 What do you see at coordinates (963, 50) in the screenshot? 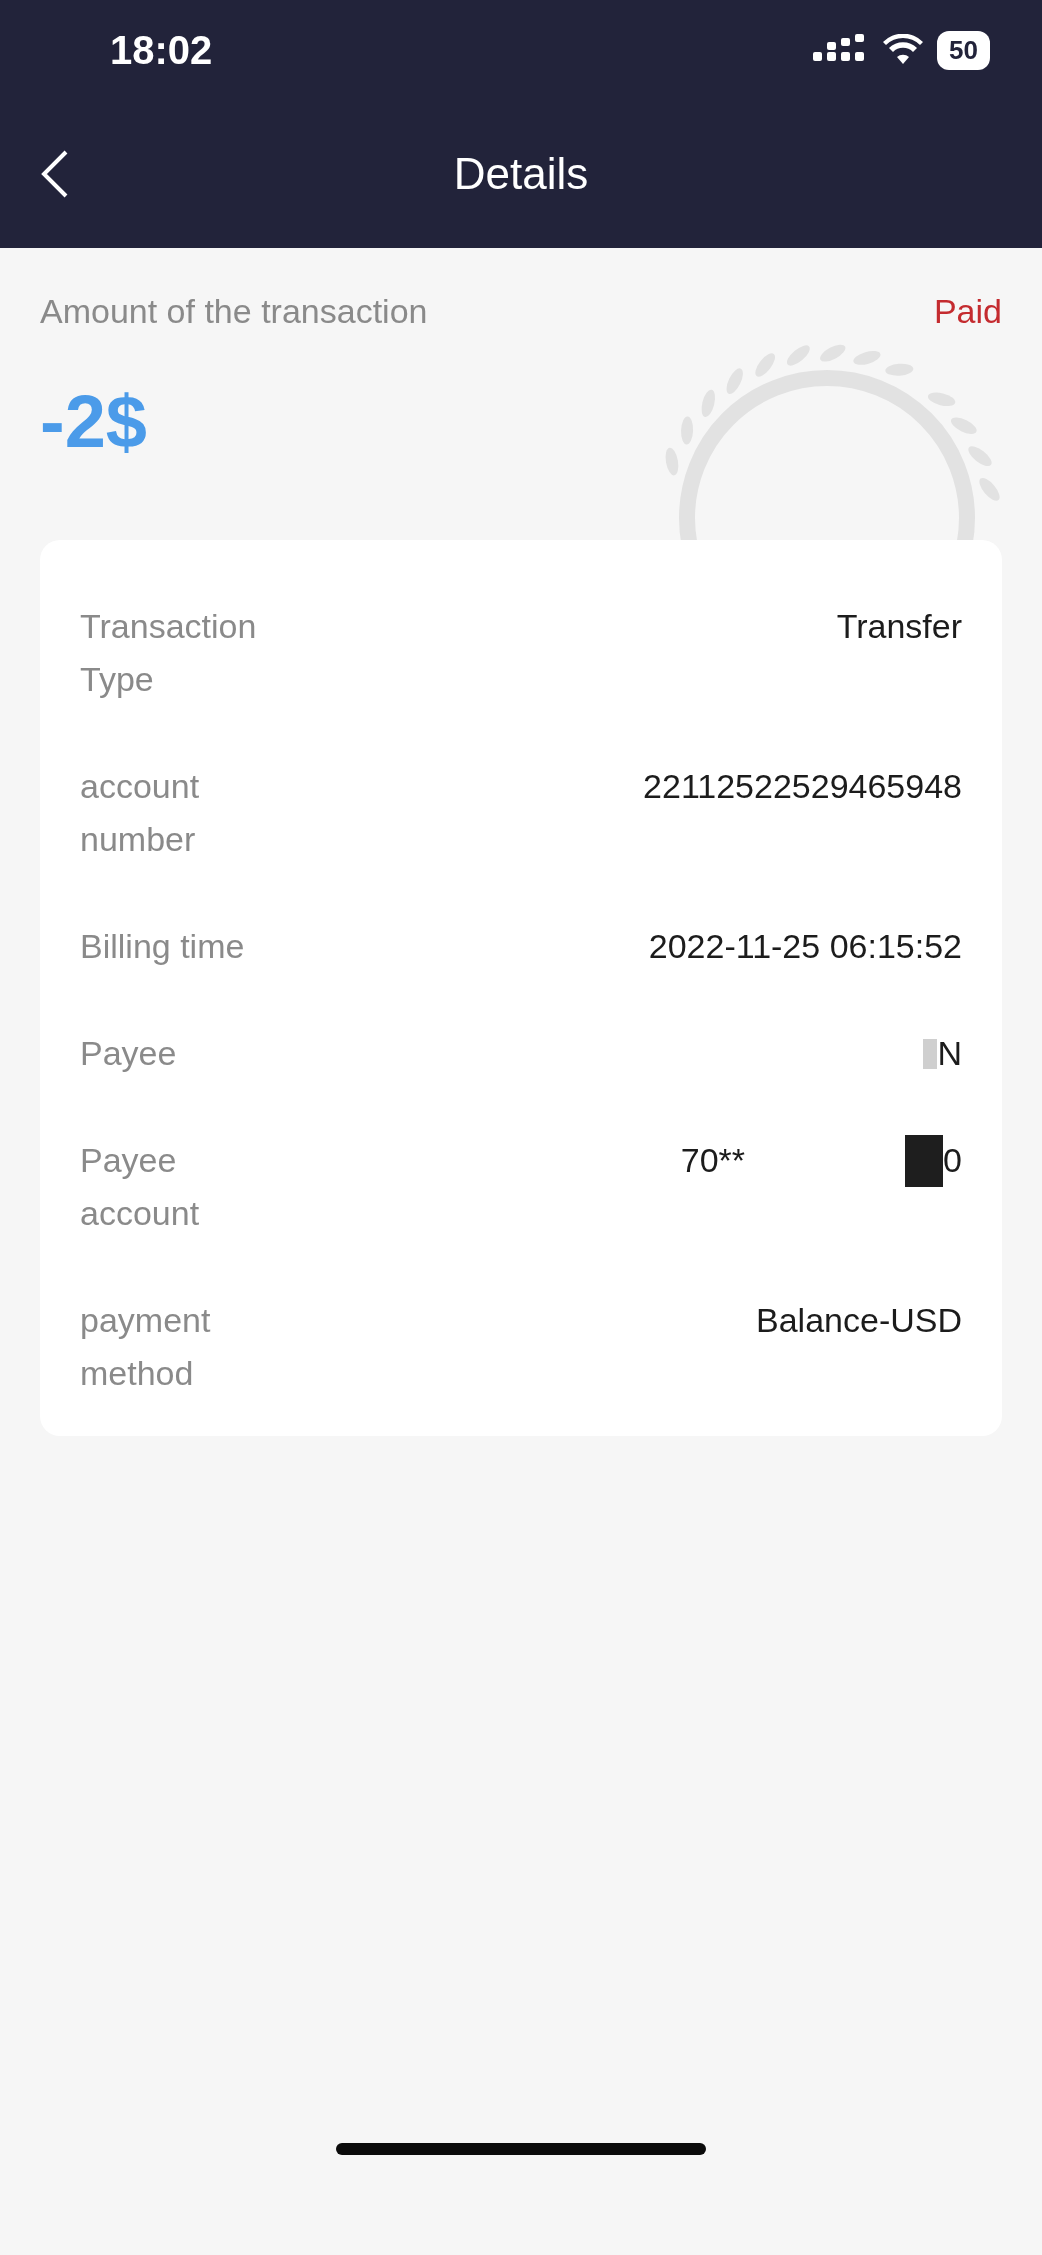
I see `battery-level: 50` at bounding box center [963, 50].